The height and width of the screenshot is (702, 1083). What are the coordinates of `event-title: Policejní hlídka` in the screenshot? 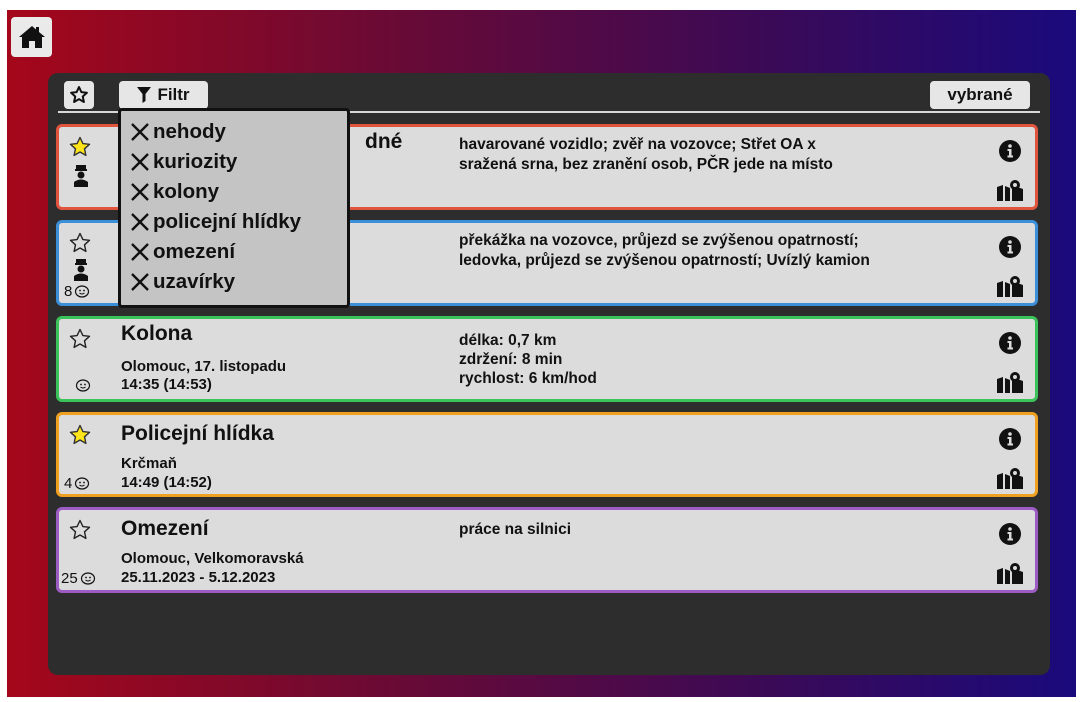 It's located at (197, 433).